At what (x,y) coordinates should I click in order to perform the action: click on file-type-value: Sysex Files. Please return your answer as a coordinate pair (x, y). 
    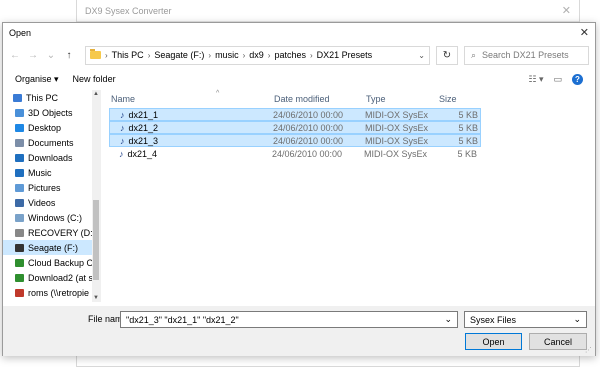
    Looking at the image, I should click on (493, 319).